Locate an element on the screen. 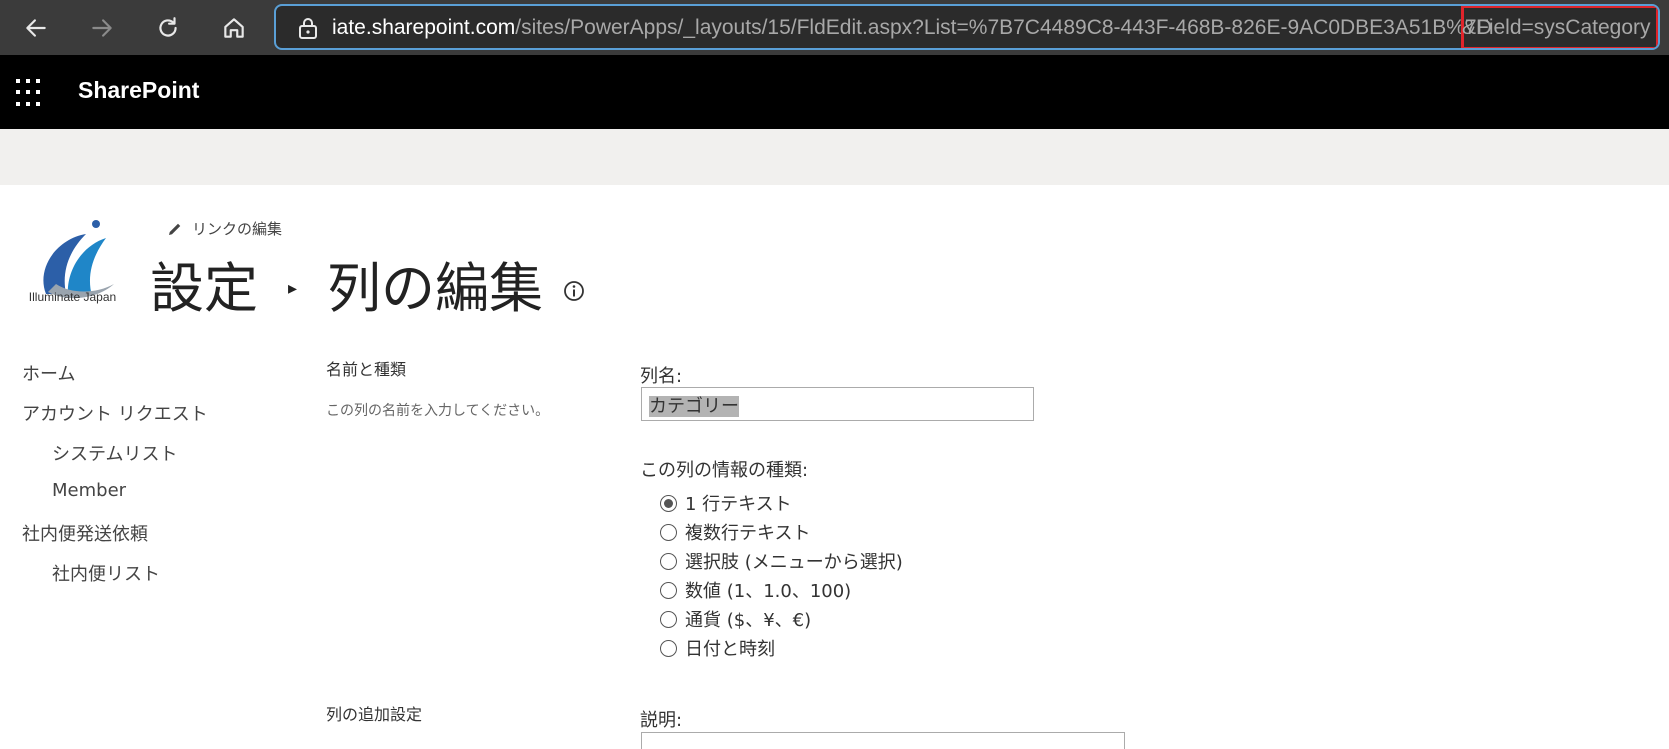 This screenshot has width=1669, height=749. type-option-number: 数値 (1、1.0、100) is located at coordinates (755, 590).